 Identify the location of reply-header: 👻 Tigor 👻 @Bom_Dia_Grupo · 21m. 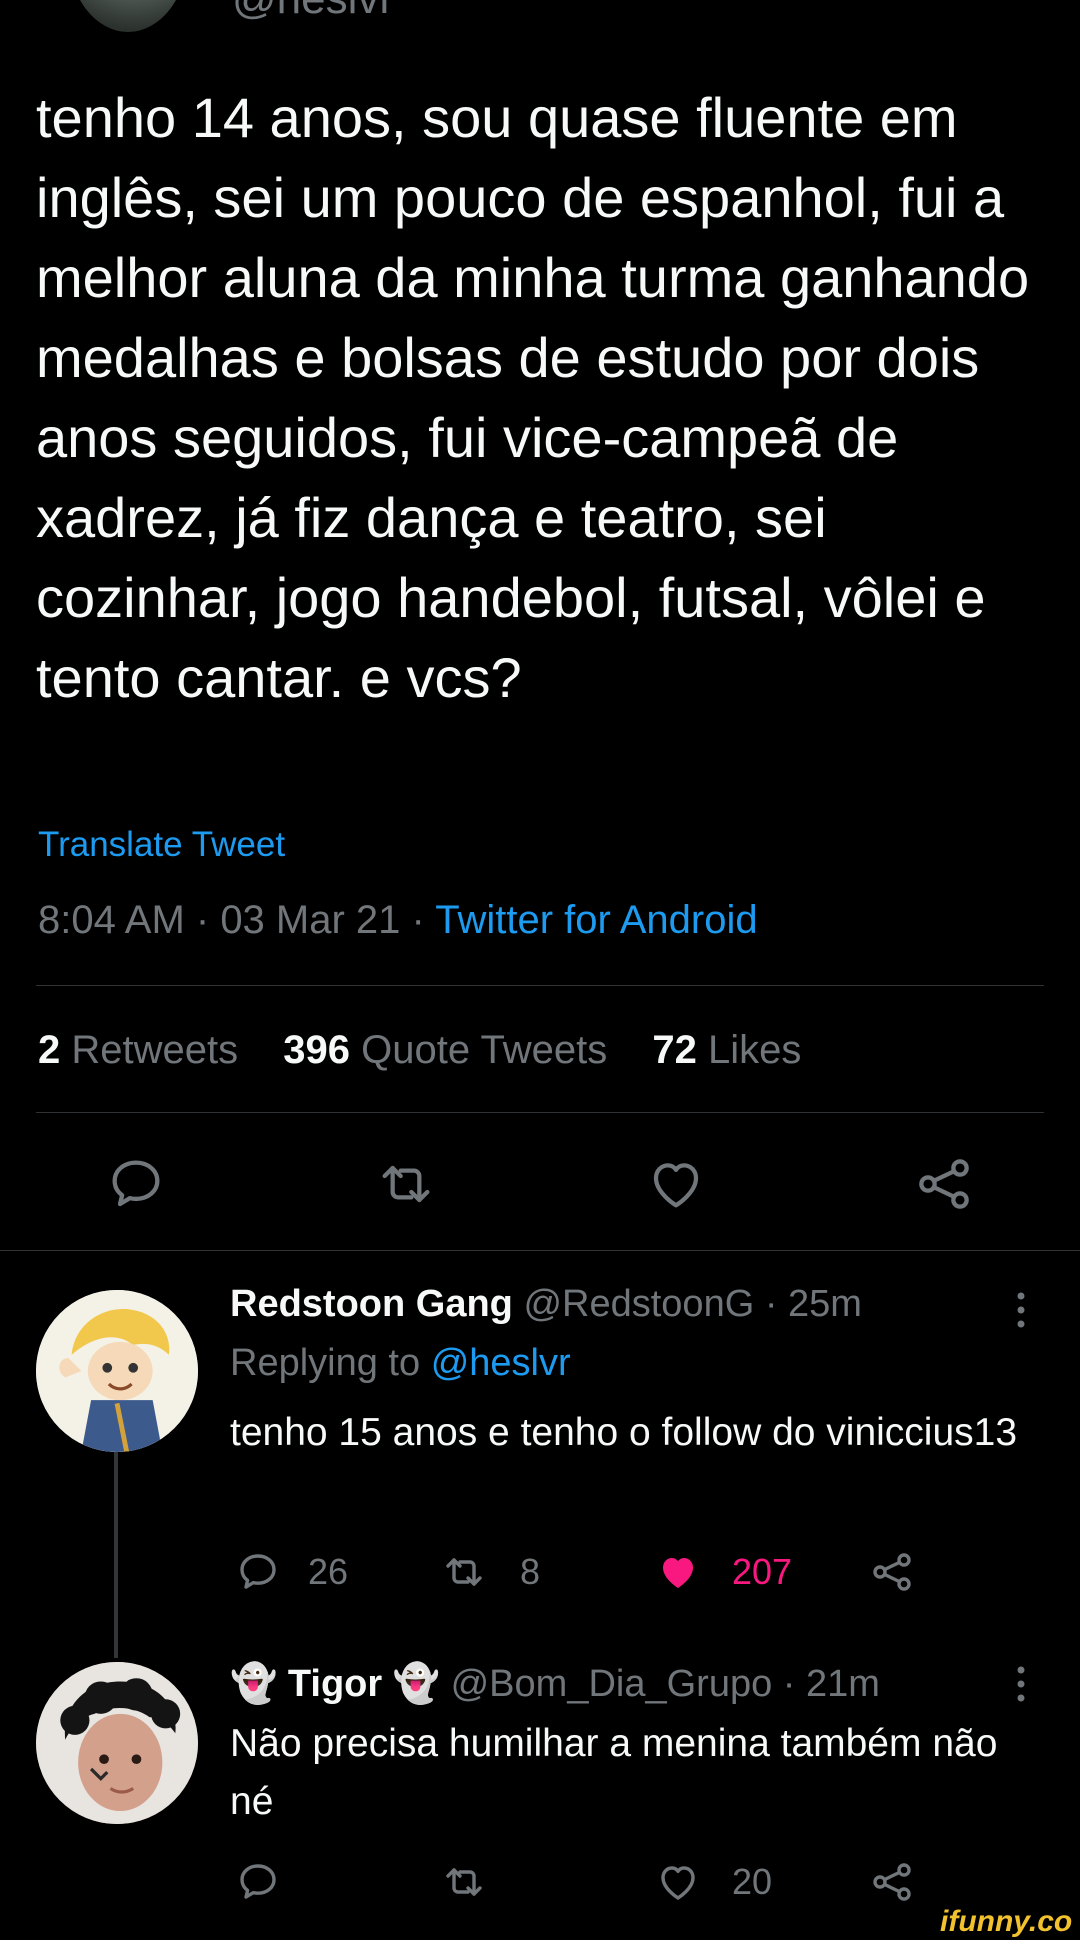
(555, 1684).